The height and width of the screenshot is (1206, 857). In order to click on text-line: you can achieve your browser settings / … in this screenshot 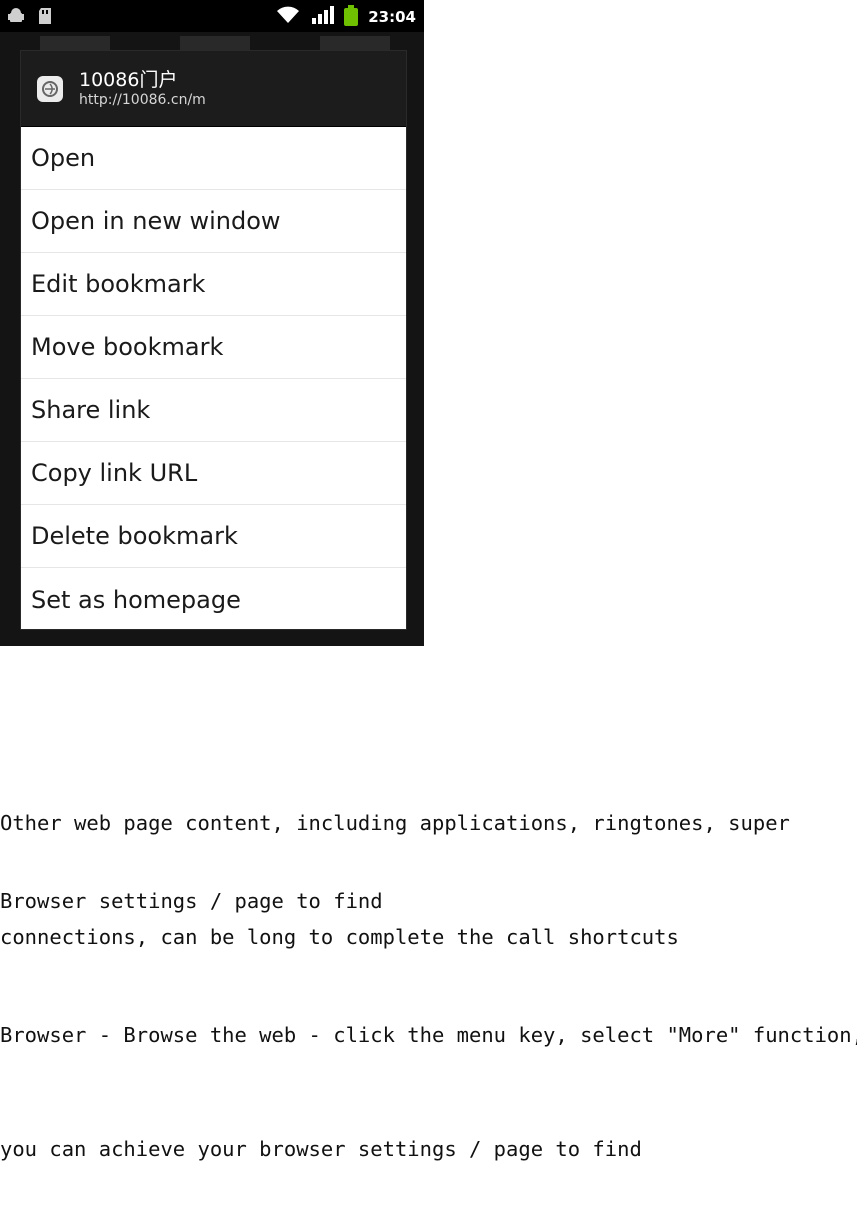, I will do `click(321, 1149)`.